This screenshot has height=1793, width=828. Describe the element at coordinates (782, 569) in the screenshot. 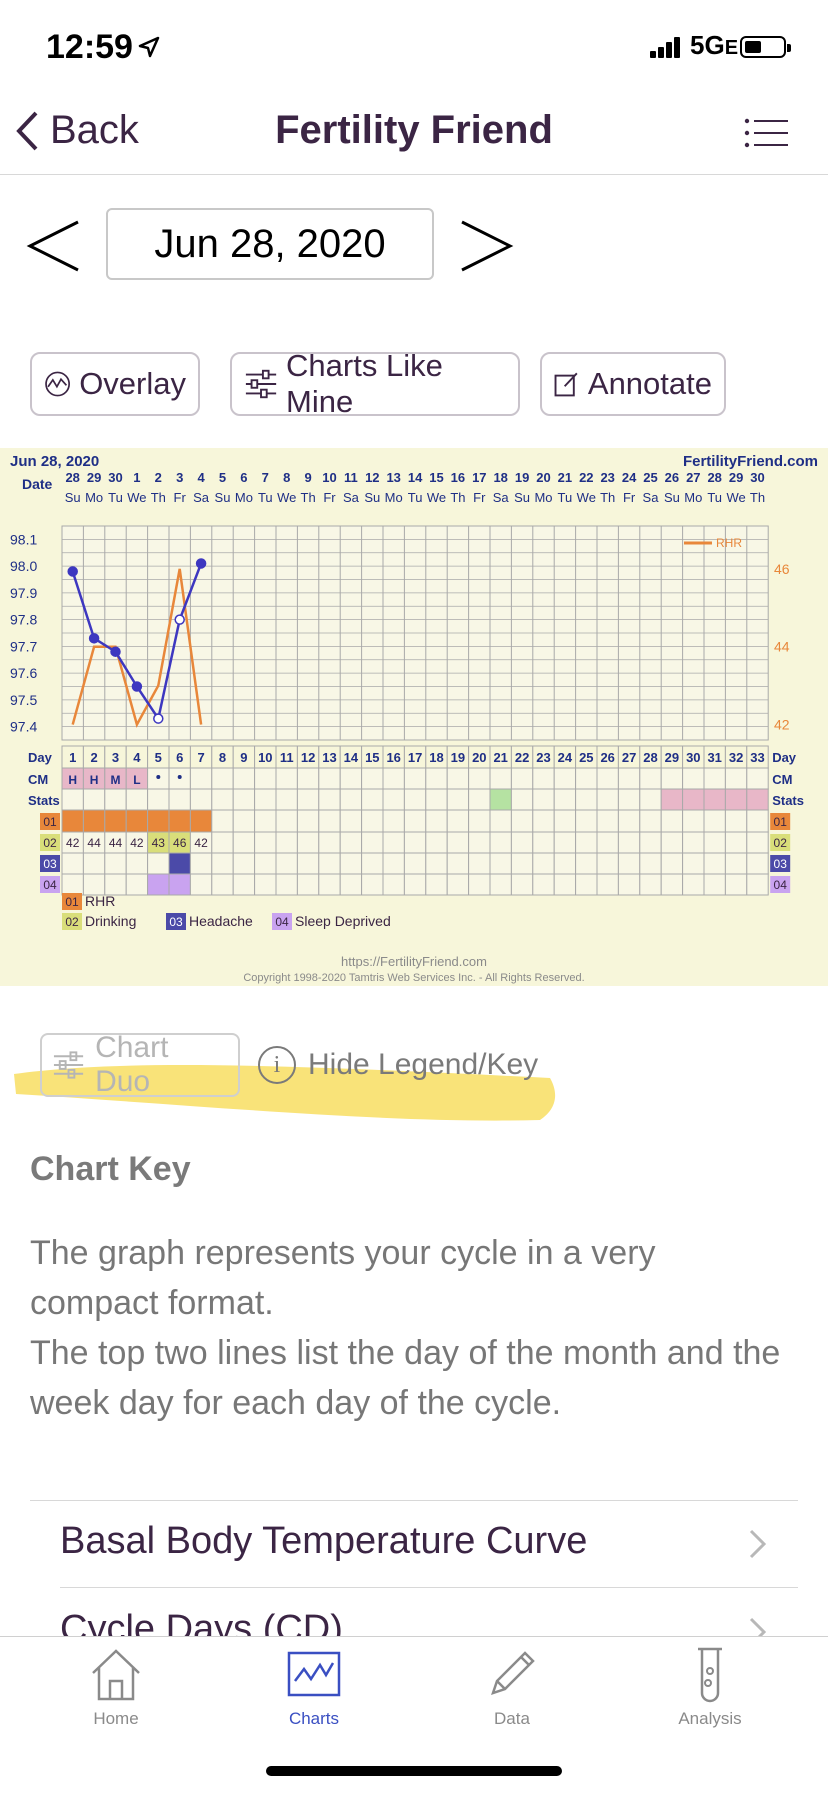

I see `y-tick-label-right: 46` at that location.